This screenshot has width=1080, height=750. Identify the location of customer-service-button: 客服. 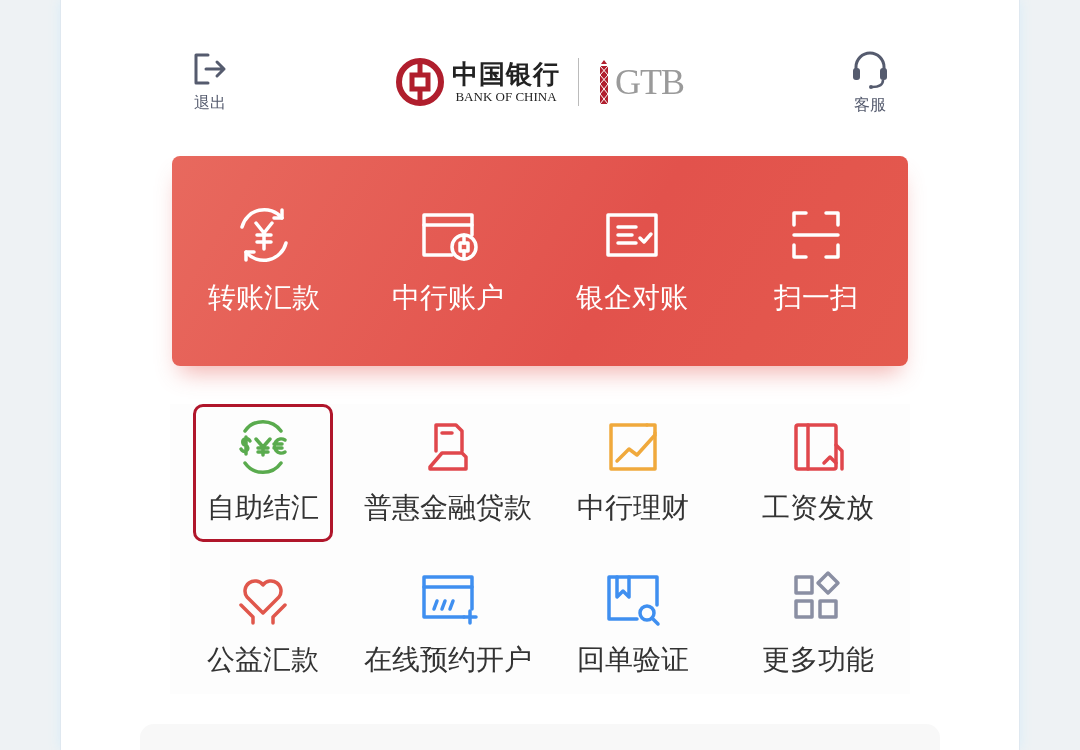
(870, 82).